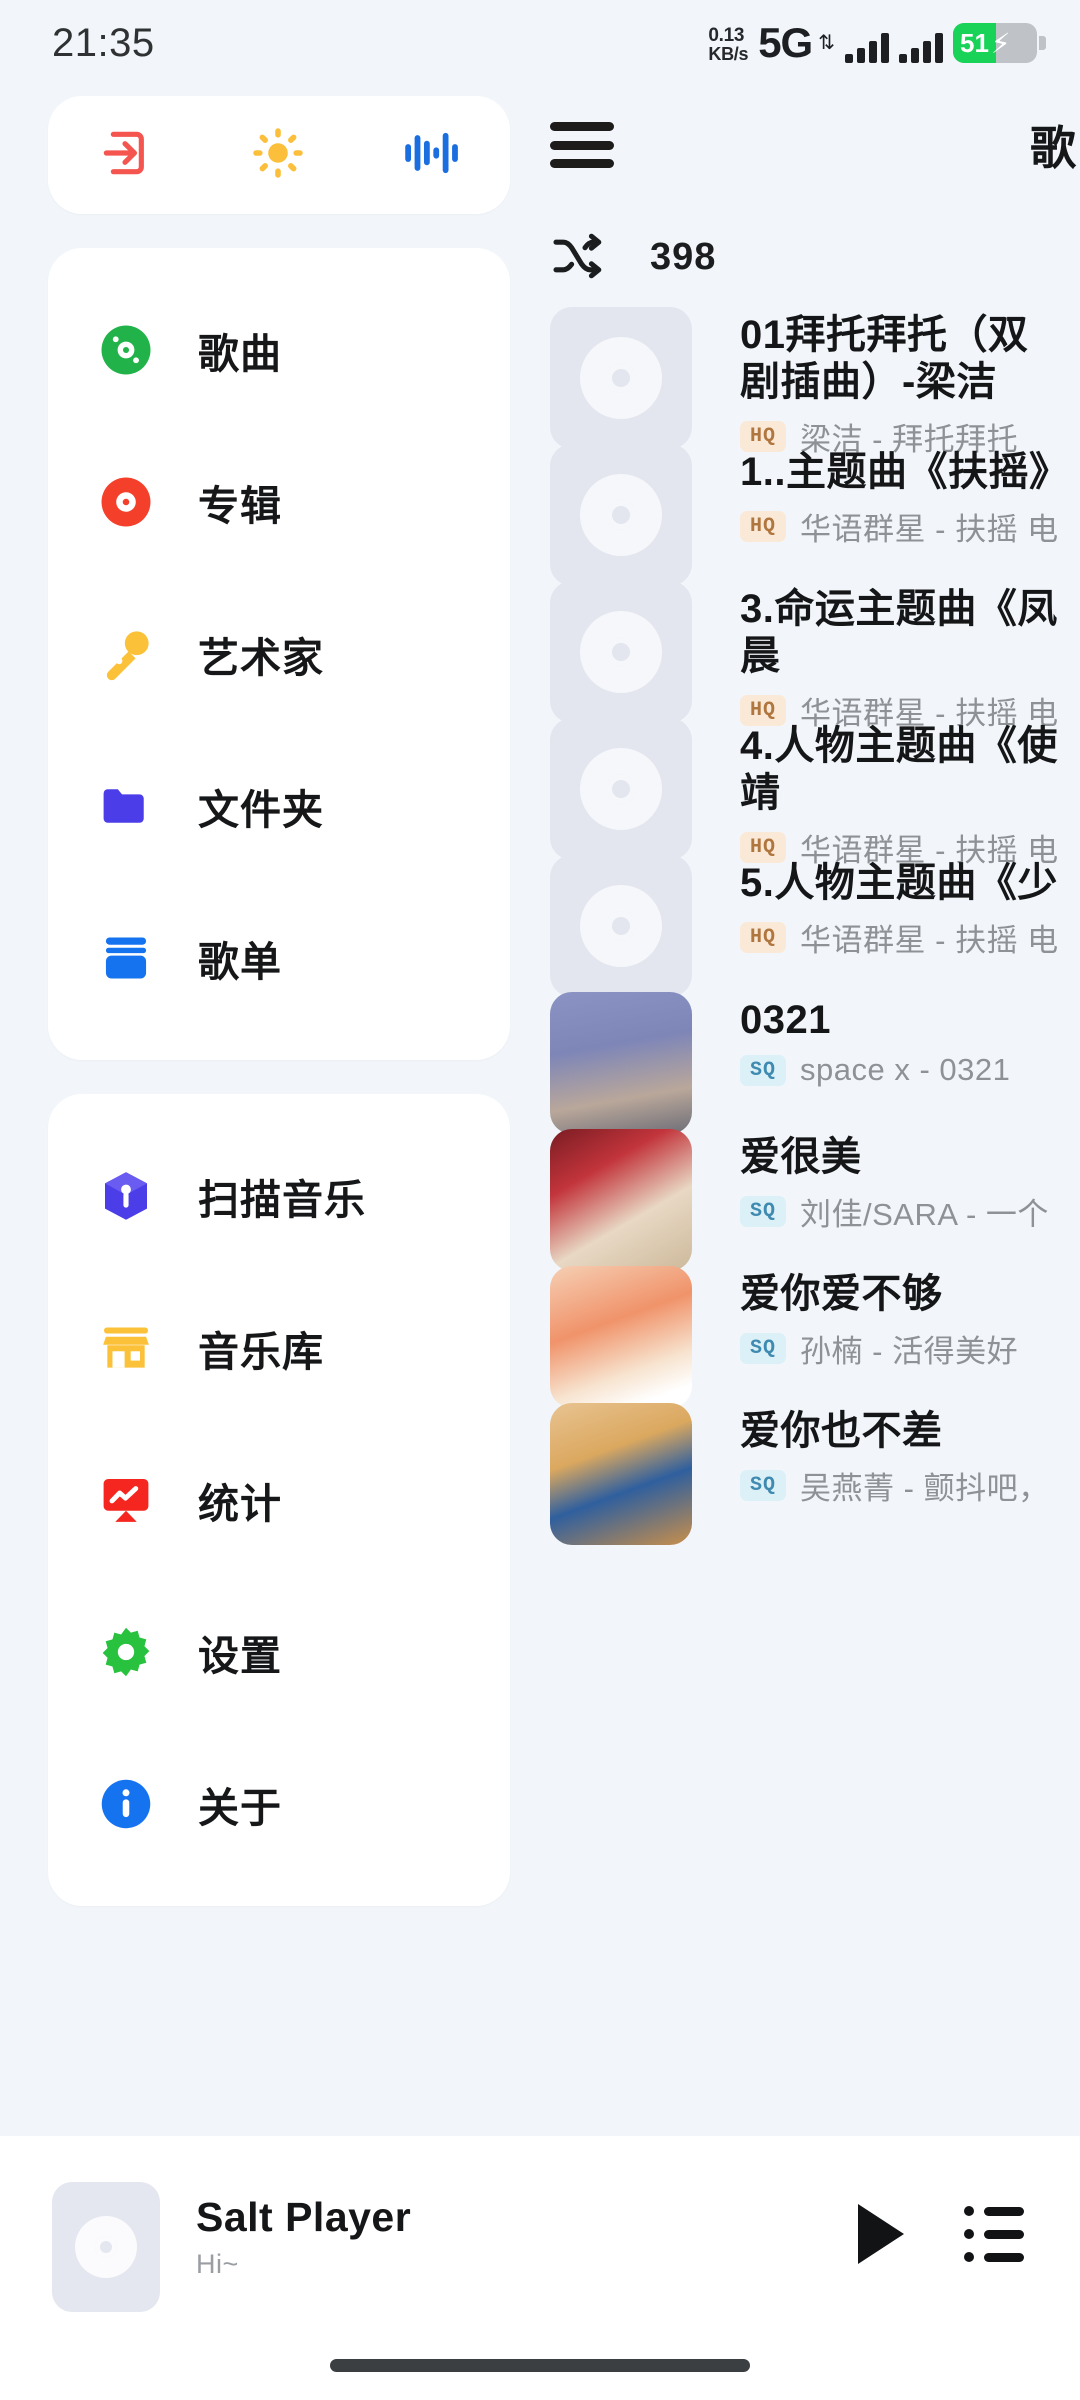  I want to click on song-subtitle-row: SQ 刘佳/SARA - 一个, so click(894, 1211).